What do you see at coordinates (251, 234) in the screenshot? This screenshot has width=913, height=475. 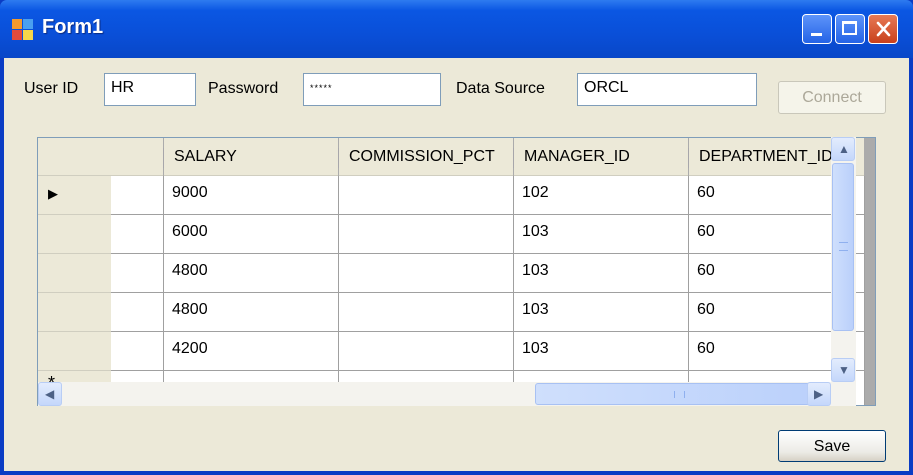 I see `grid-cell: 6000` at bounding box center [251, 234].